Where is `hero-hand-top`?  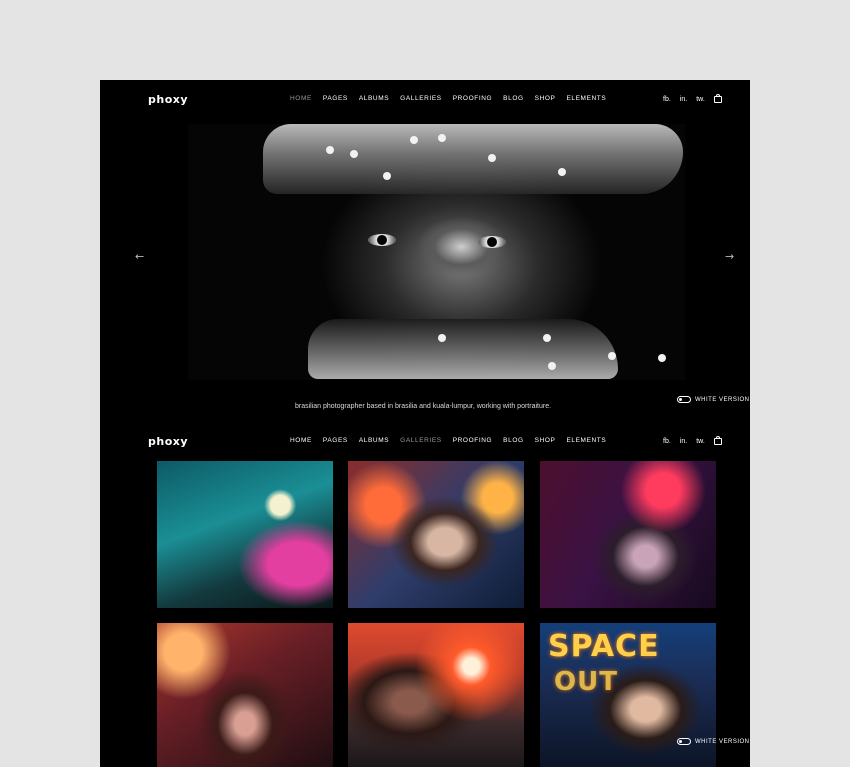
hero-hand-top is located at coordinates (473, 159).